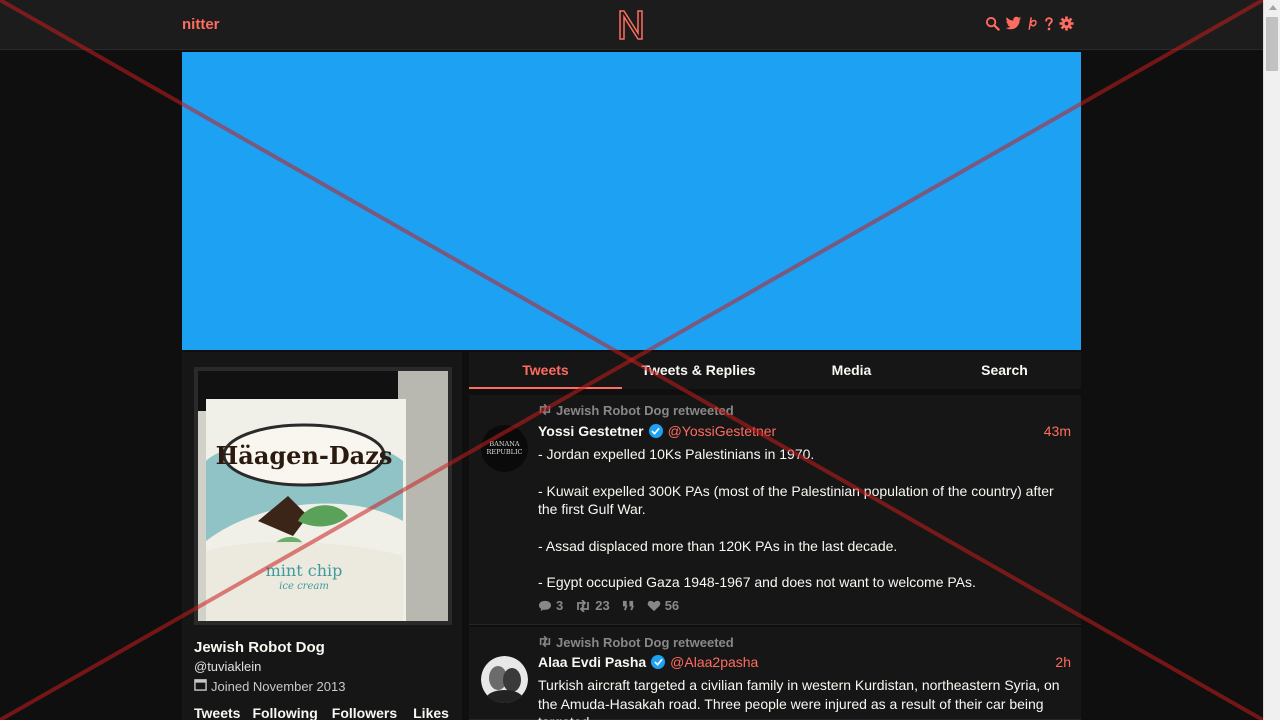  I want to click on tab-search: Search, so click(1004, 370).